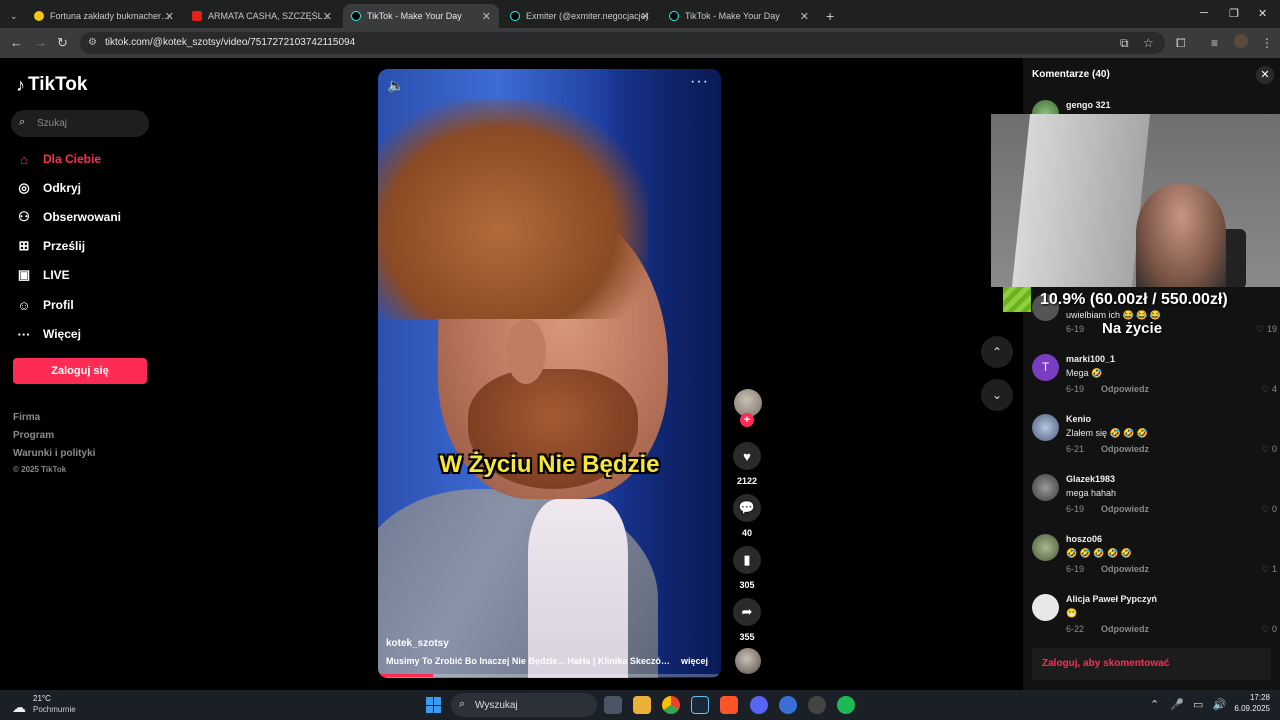 The width and height of the screenshot is (1280, 720). I want to click on donation-goal-bar, so click(1017, 299).